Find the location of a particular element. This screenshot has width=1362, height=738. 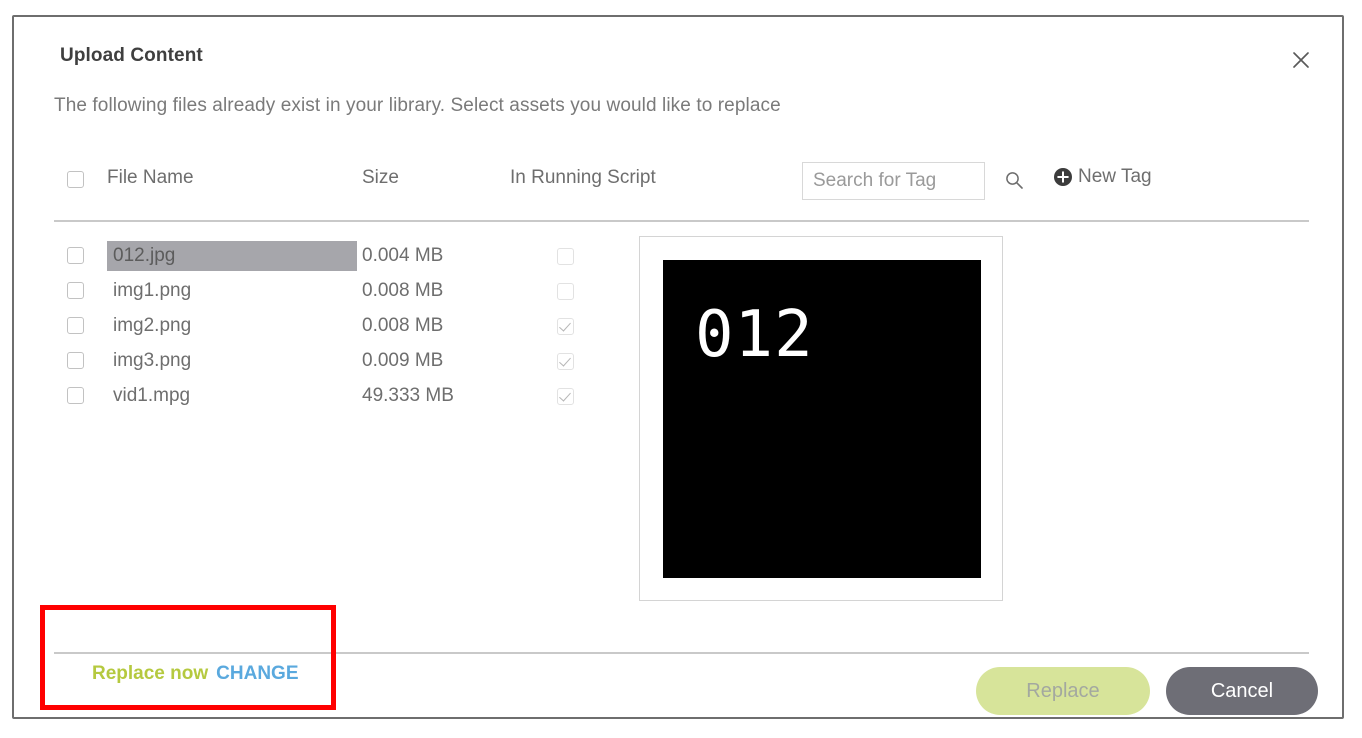

table-row: img2.png 0.008 MB is located at coordinates (326, 326).